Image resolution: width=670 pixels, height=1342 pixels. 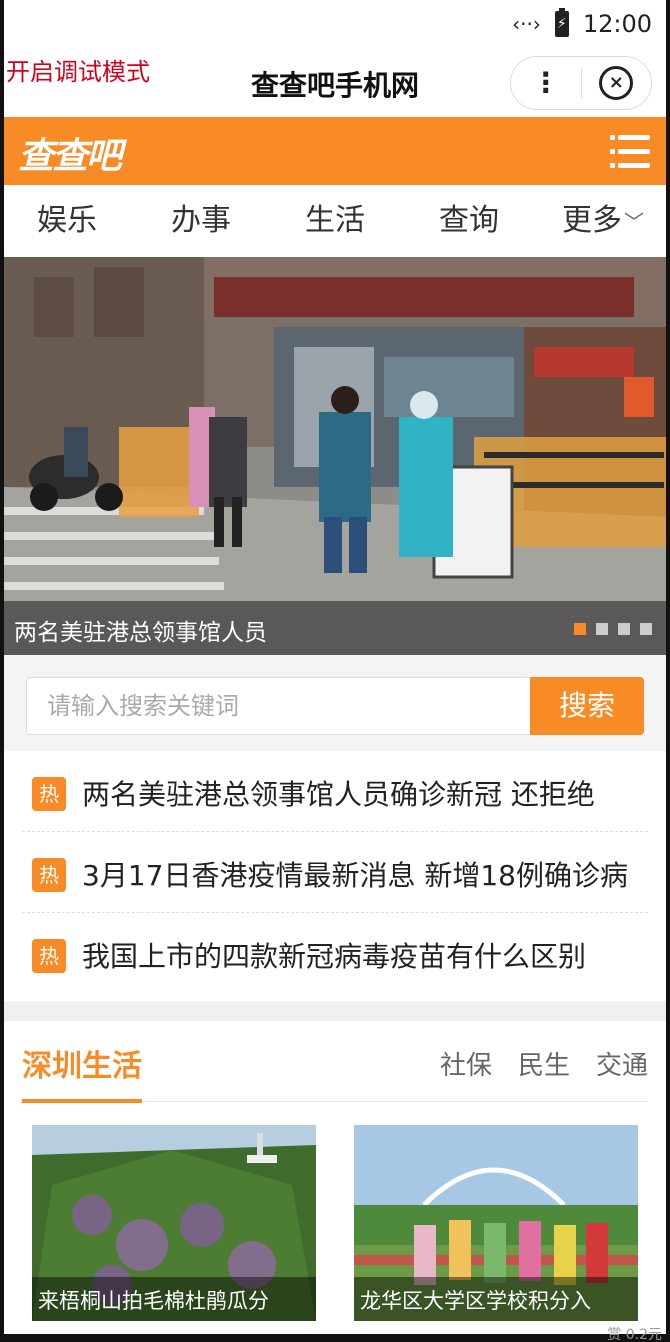 What do you see at coordinates (82, 1072) in the screenshot?
I see `section-title: 深圳生活` at bounding box center [82, 1072].